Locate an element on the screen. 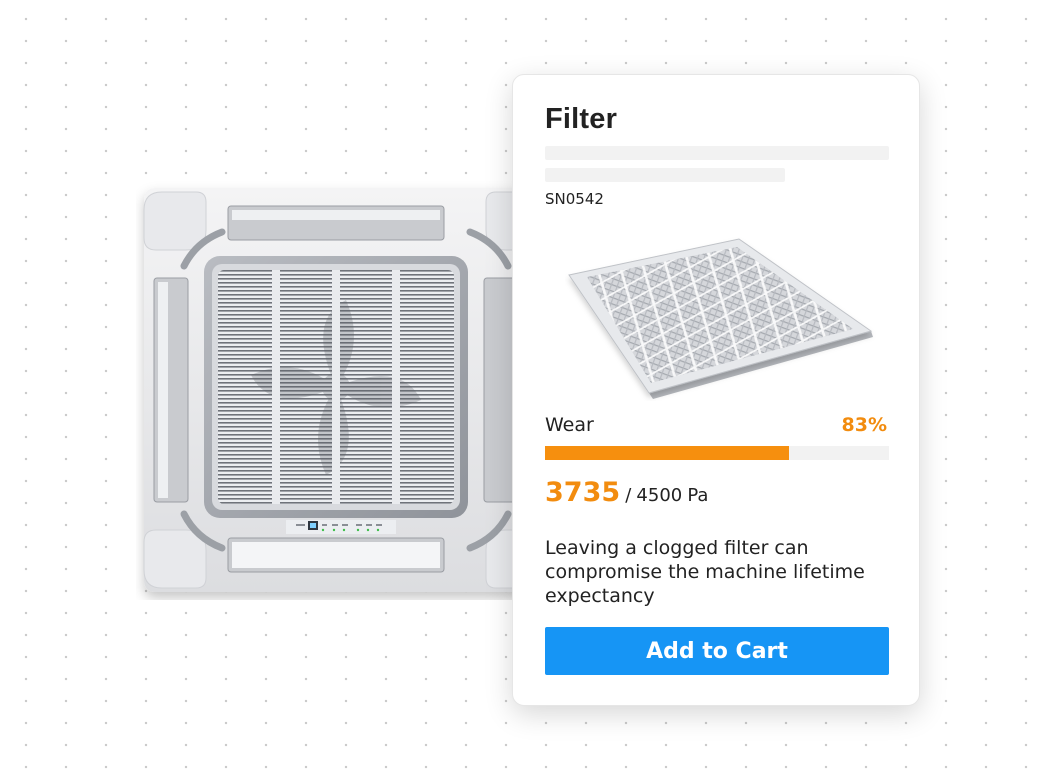  pressure-unit: Pa is located at coordinates (698, 495).